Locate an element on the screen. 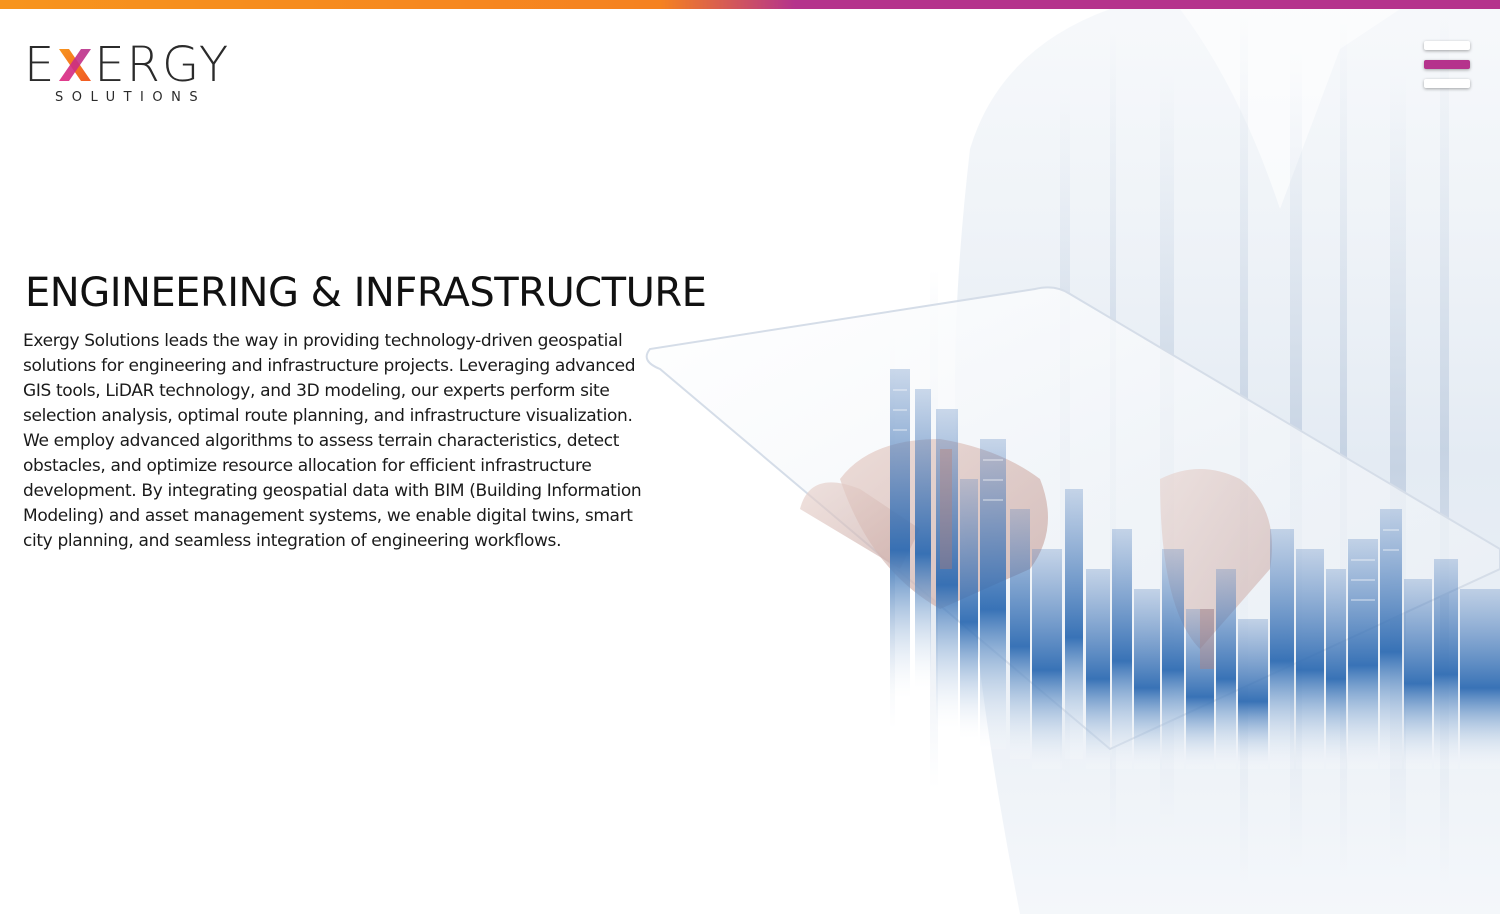 Image resolution: width=1500 pixels, height=914 pixels. logo-letters-rest: ERGY is located at coordinates (162, 65).